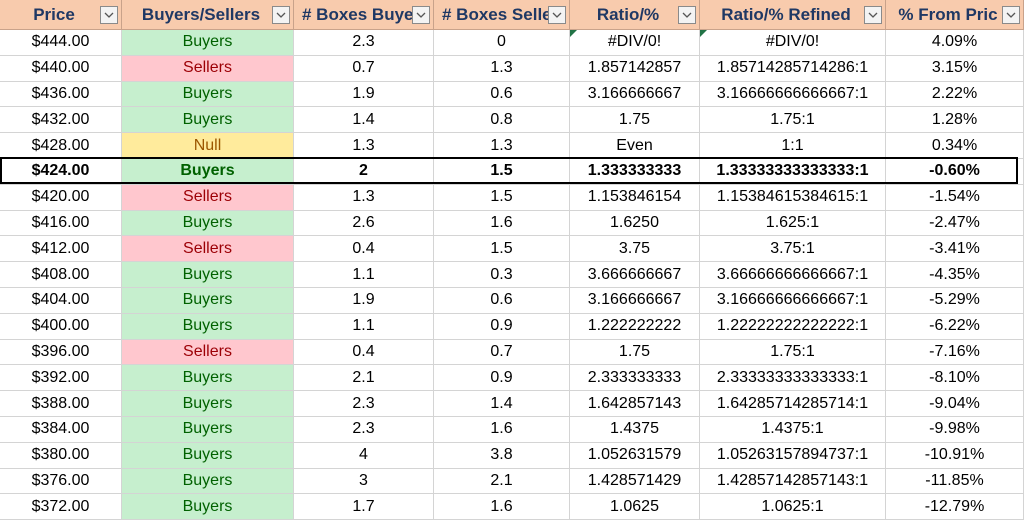  I want to click on ratio-refined-cell: 1.22222222222222:1, so click(793, 326).